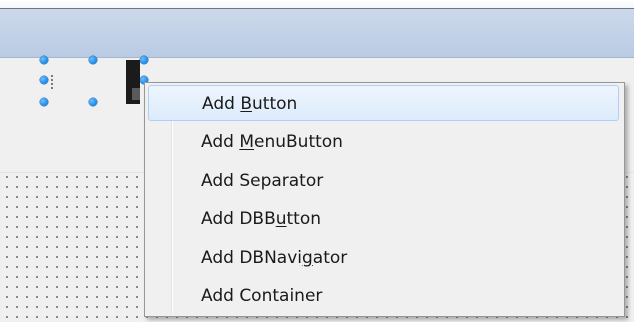 The width and height of the screenshot is (634, 322). I want to click on menu-item-add-container: Add Container, so click(383, 296).